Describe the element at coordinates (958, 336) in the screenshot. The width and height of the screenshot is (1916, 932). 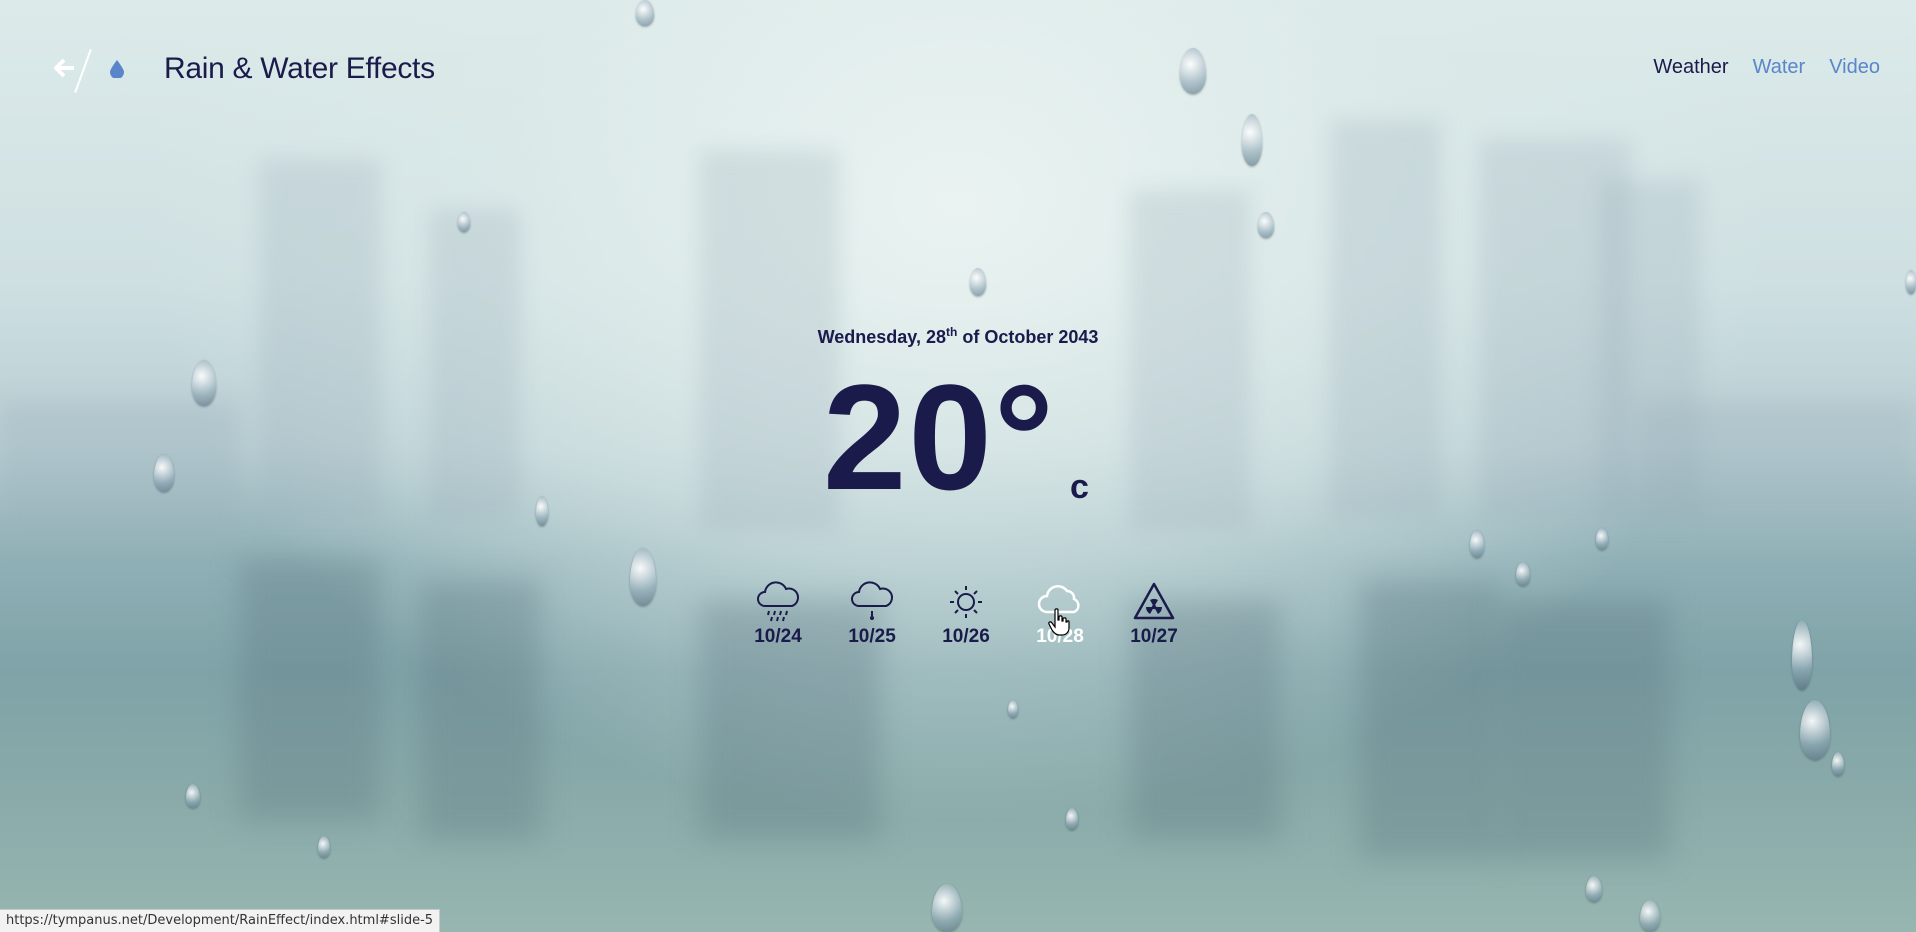
I see `current-date: Wednesday, 28th of October 2043` at that location.